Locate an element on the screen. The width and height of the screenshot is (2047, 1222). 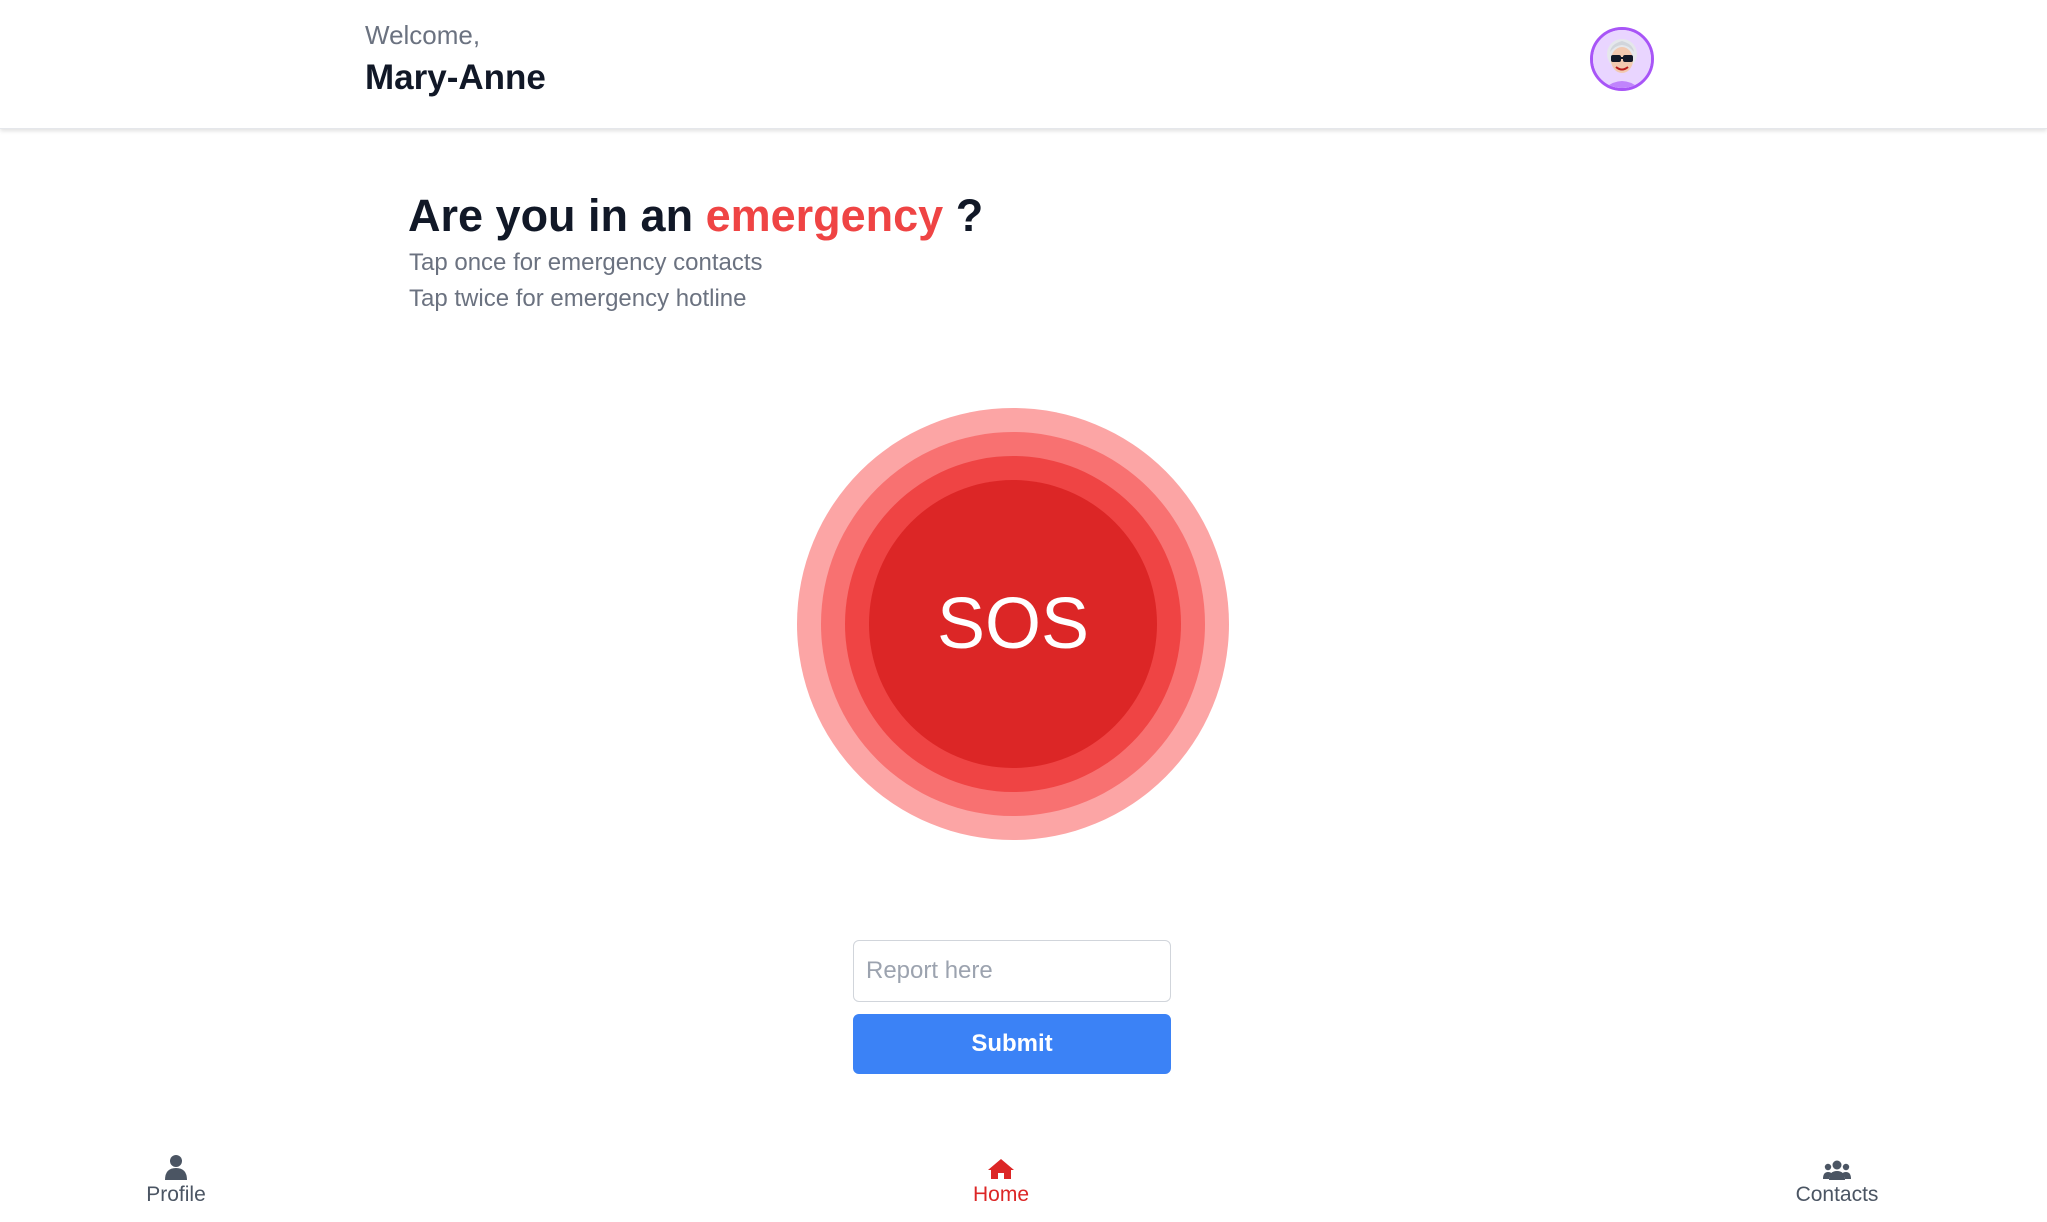
emergency-headline: Are you in an emergency ? is located at coordinates (695, 216).